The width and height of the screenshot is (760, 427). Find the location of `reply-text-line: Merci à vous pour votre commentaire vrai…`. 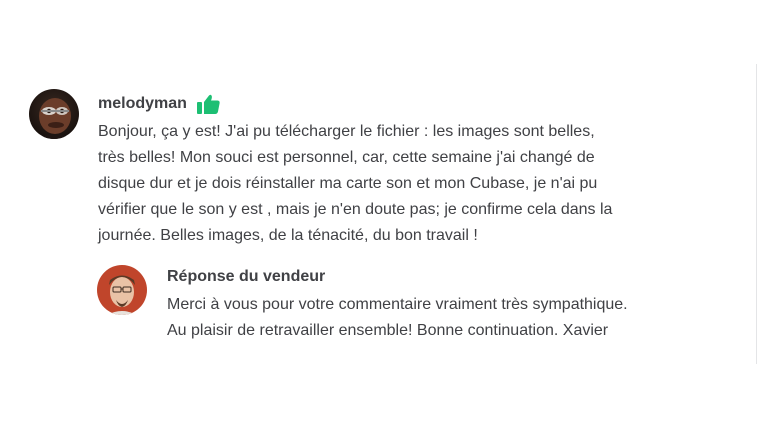

reply-text-line: Merci à vous pour votre commentaire vrai… is located at coordinates (397, 304).